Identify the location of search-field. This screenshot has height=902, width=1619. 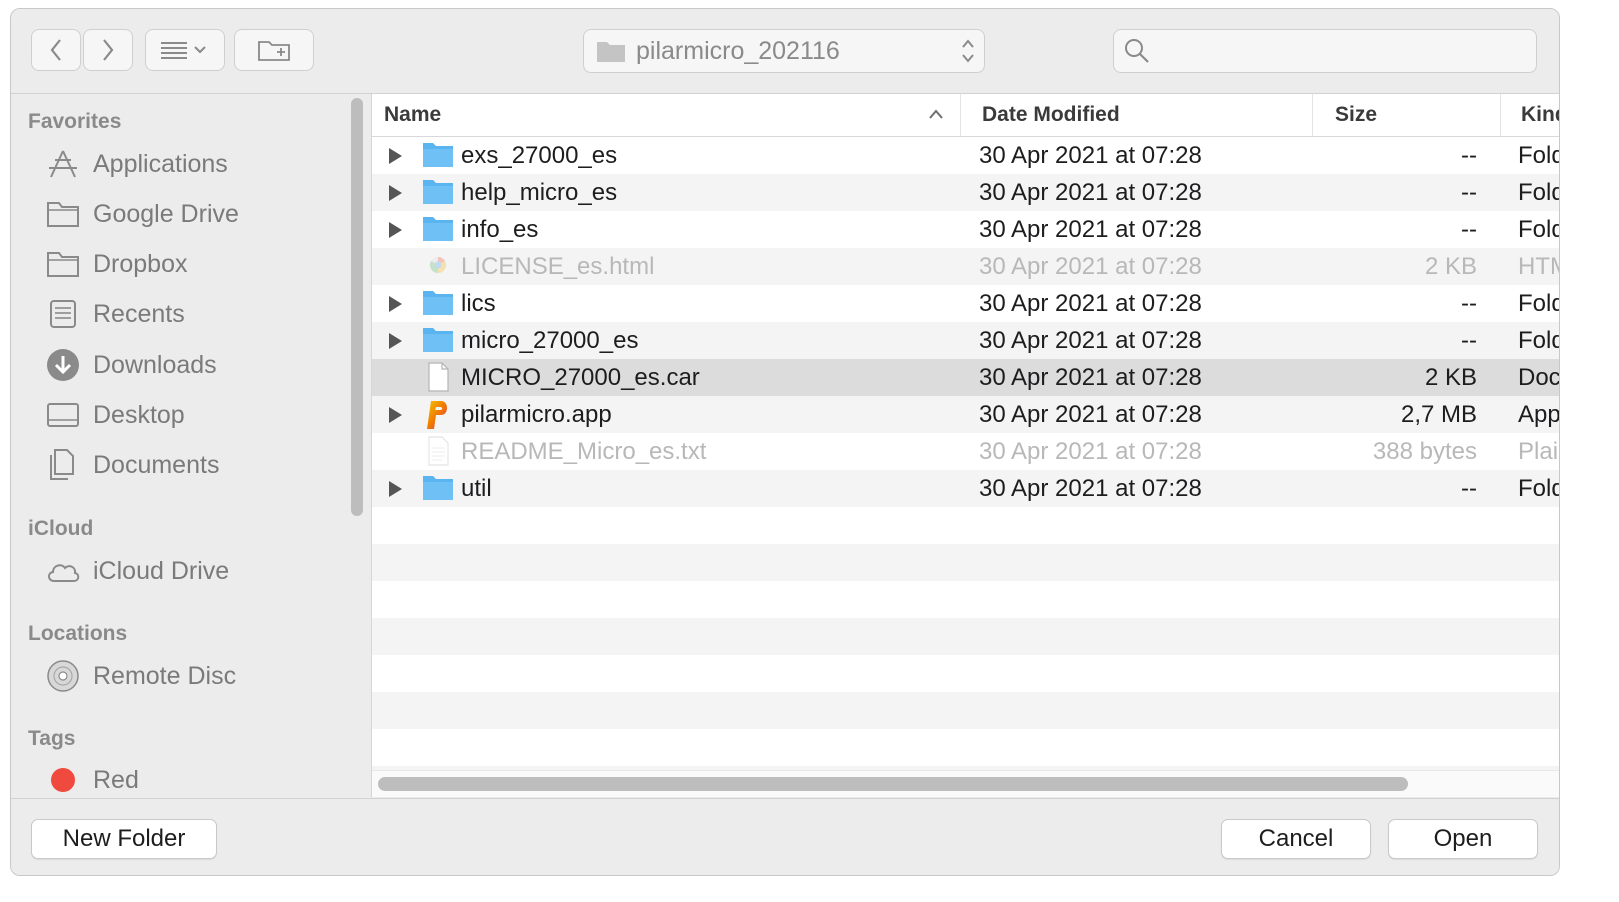
(1325, 51).